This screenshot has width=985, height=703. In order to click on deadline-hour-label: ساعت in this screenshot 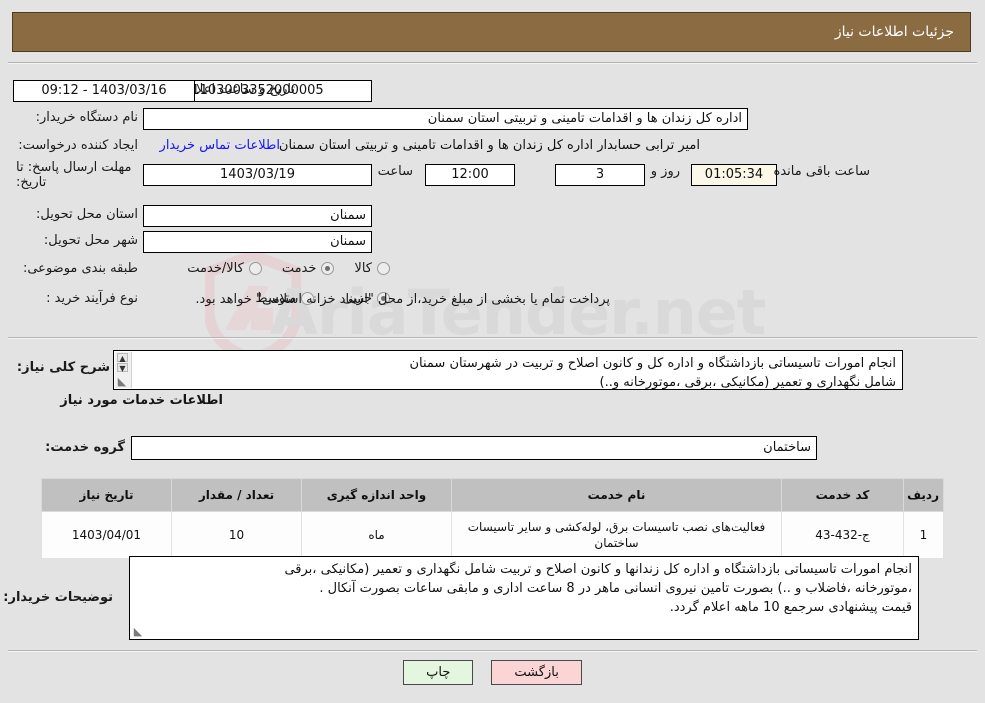, I will do `click(395, 171)`.